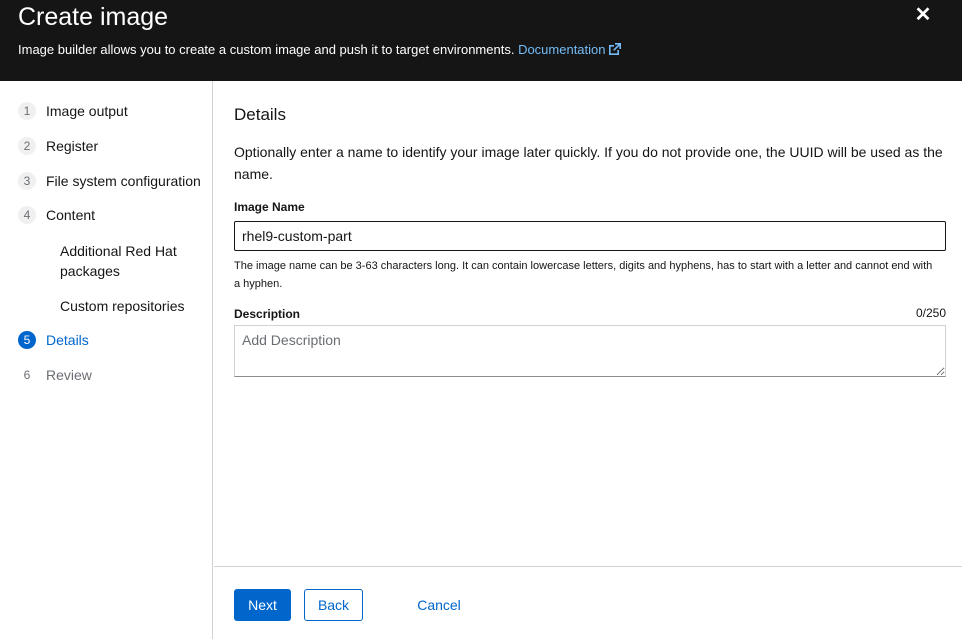  I want to click on close-icon: ✕, so click(923, 15).